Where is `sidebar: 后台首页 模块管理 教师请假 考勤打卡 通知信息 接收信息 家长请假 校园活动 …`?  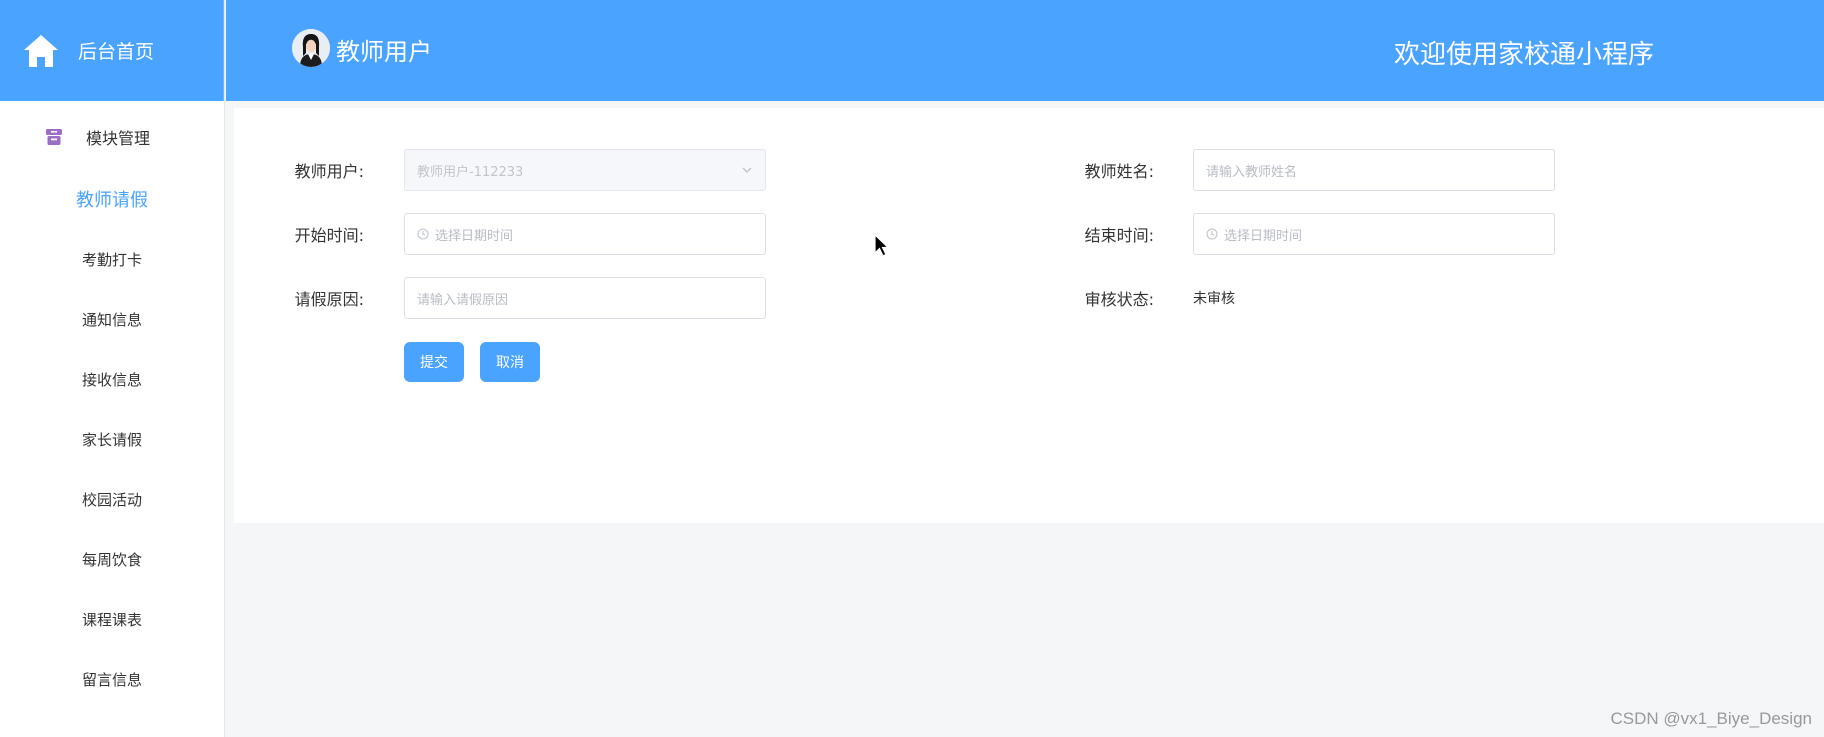
sidebar: 后台首页 模块管理 教师请假 考勤打卡 通知信息 接收信息 家长请假 校园活动 … is located at coordinates (112, 368).